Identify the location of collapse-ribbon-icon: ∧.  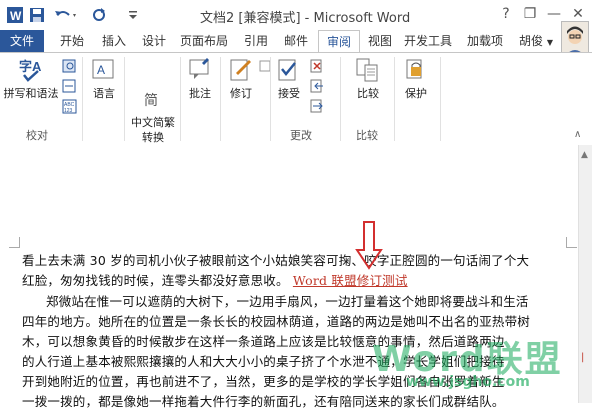
(577, 134).